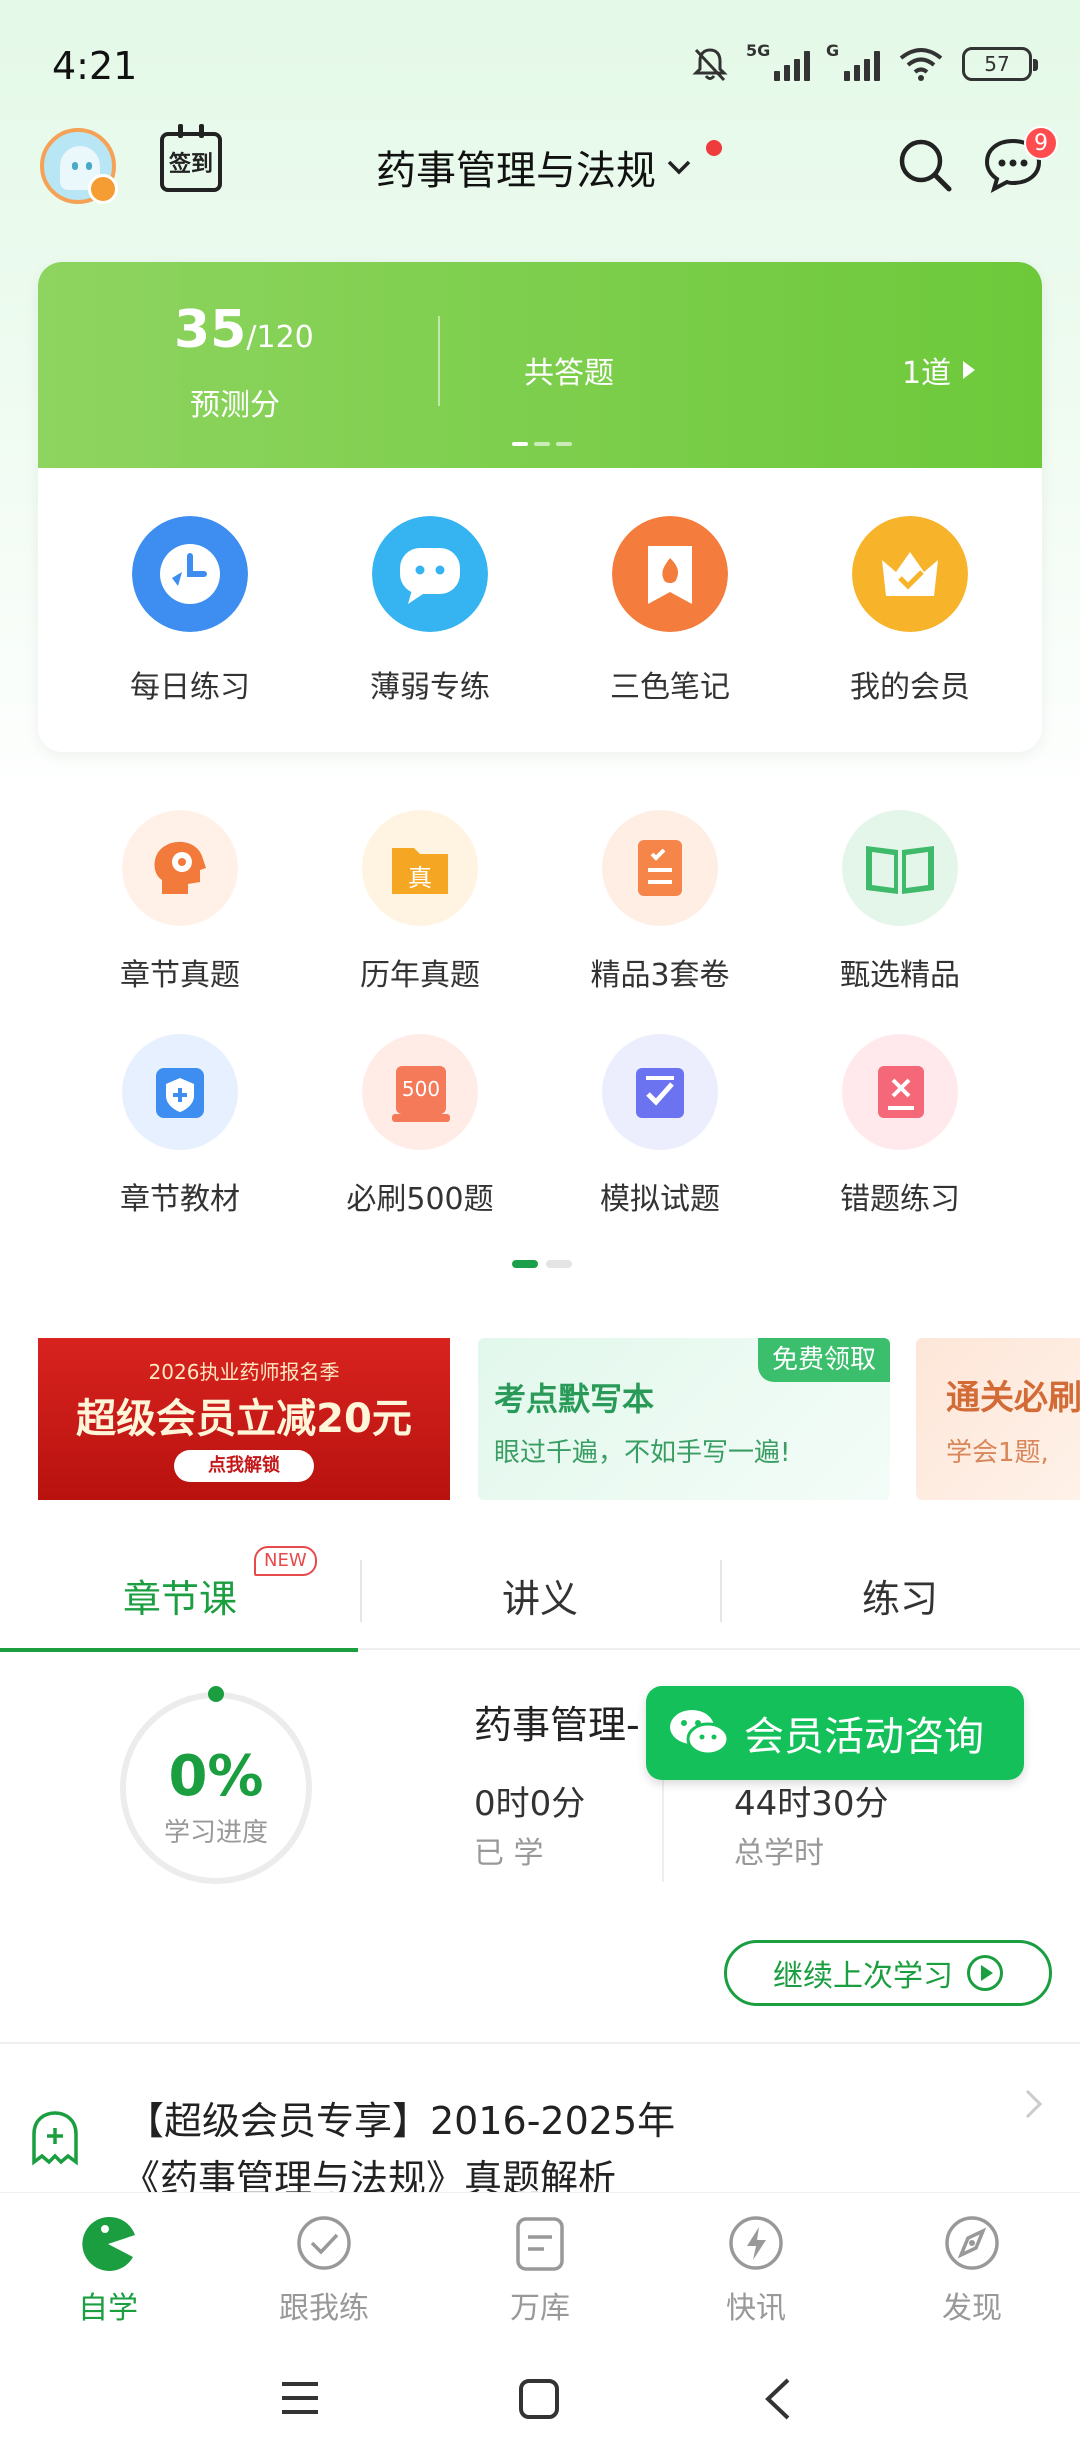 Image resolution: width=1080 pixels, height=2460 pixels. I want to click on unlock-button: 点我解锁, so click(244, 1466).